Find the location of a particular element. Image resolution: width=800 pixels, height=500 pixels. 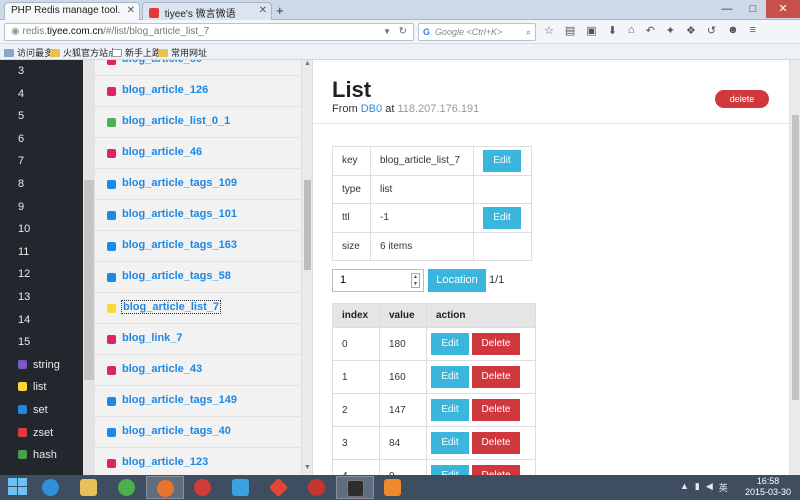

page-number-input: 1 ▲ ▼ is located at coordinates (378, 280).